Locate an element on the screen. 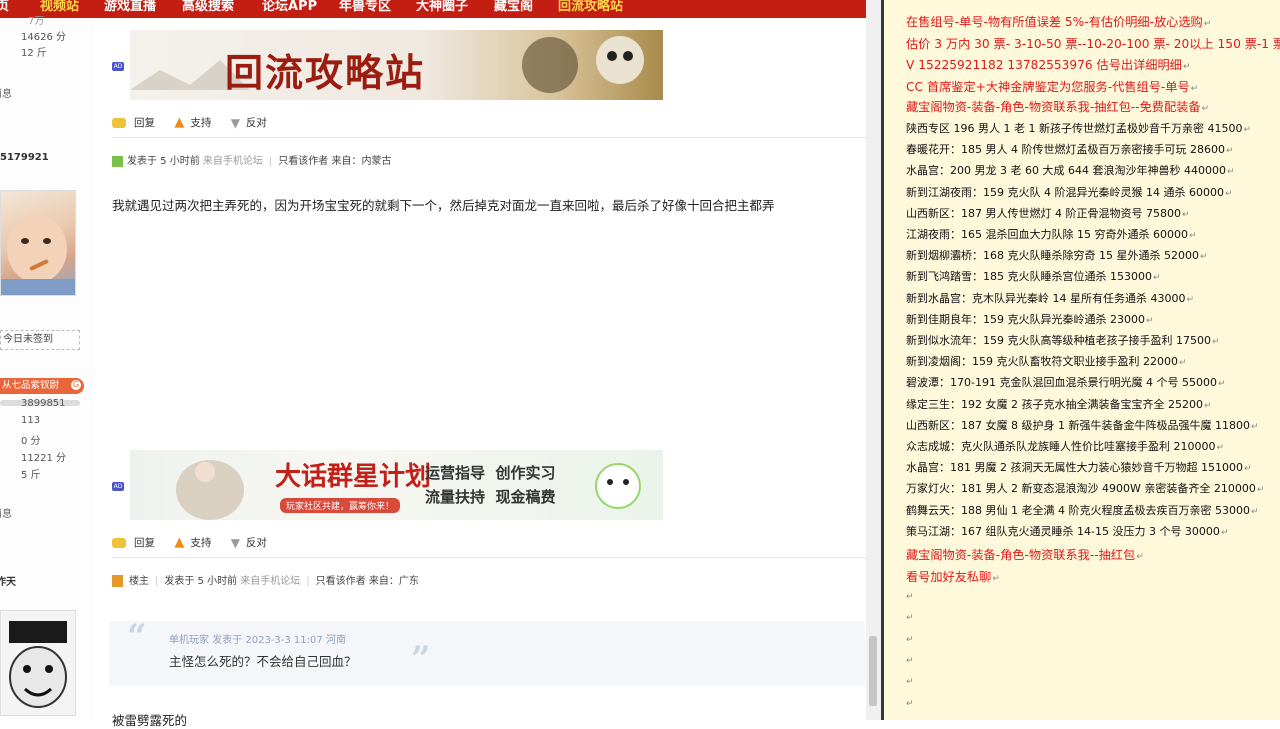 This screenshot has height=729, width=1280. user2-avatar is located at coordinates (38, 243).